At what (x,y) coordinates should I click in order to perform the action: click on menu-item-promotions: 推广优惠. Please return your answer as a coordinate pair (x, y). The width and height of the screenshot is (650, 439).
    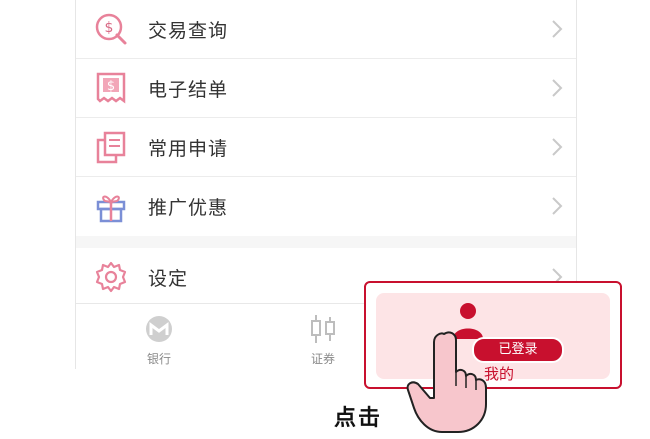
    Looking at the image, I should click on (326, 206).